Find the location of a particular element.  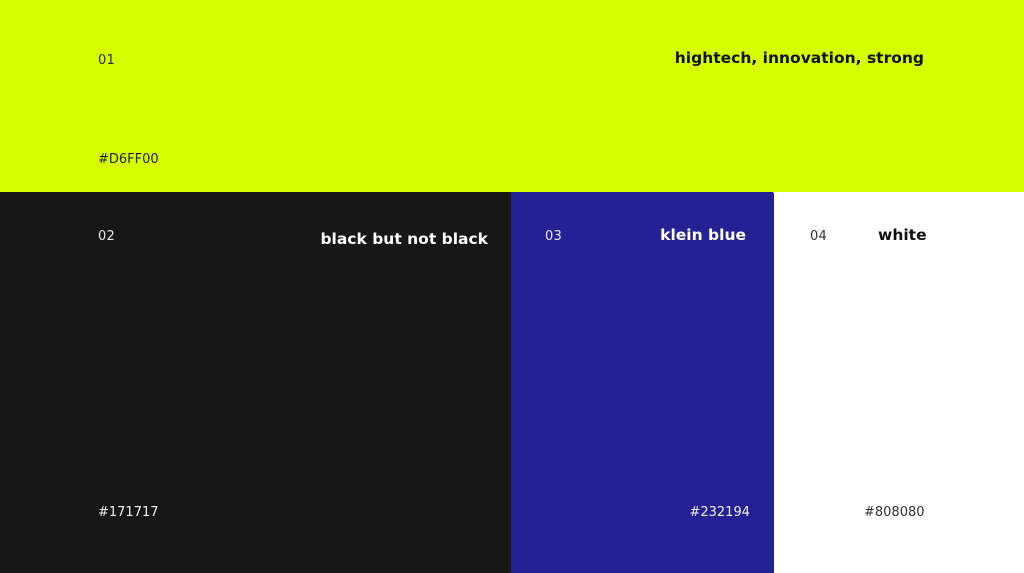

swatch-label: klein blue is located at coordinates (703, 235).